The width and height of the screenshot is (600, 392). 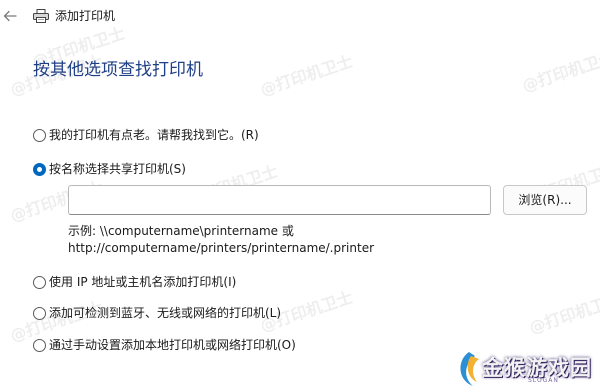 What do you see at coordinates (165, 313) in the screenshot?
I see `option-label: 添加可检测到蓝牙、无线或网络的打印机(L)` at bounding box center [165, 313].